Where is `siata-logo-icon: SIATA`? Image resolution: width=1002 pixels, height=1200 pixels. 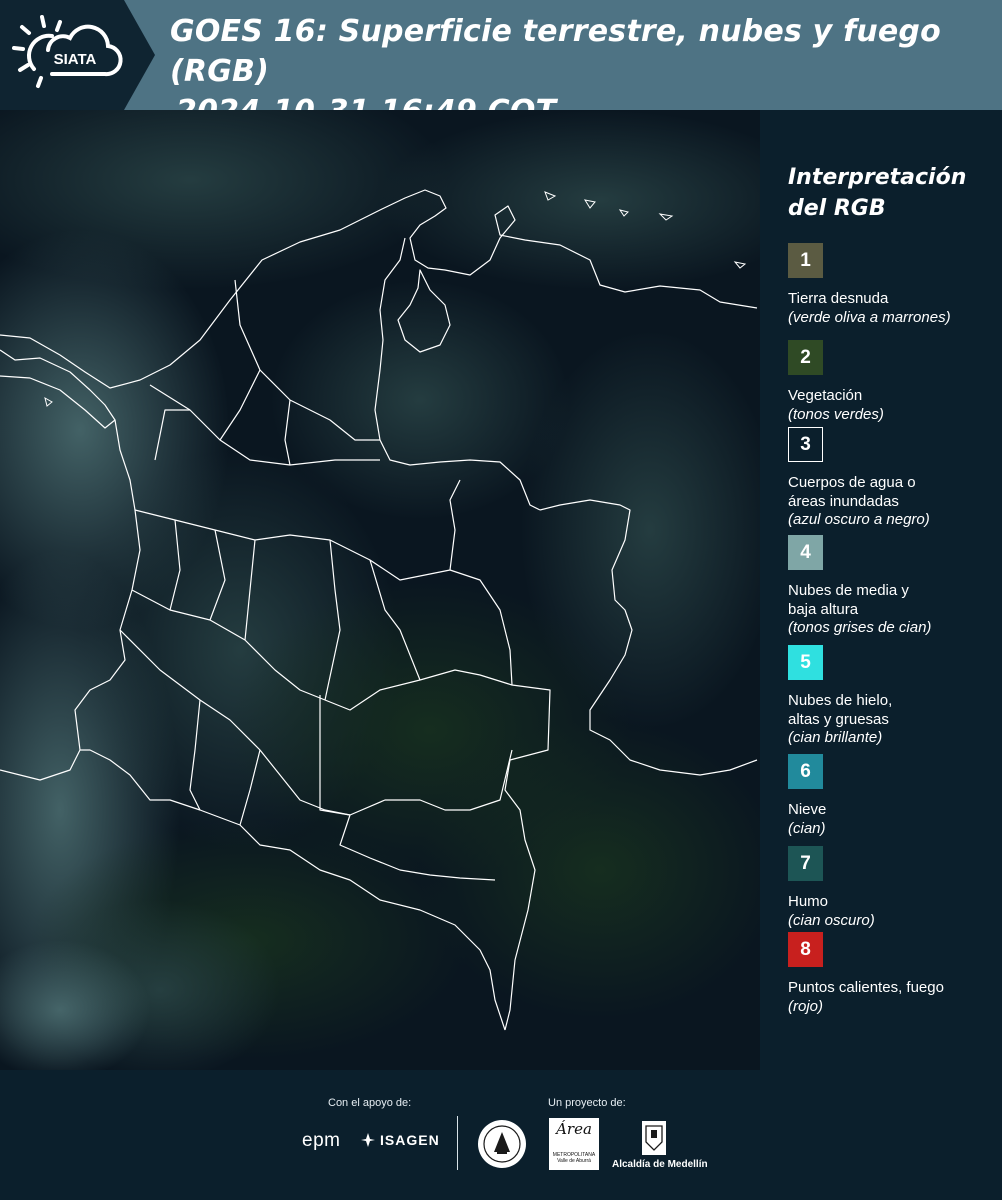 siata-logo-icon: SIATA is located at coordinates (67, 51).